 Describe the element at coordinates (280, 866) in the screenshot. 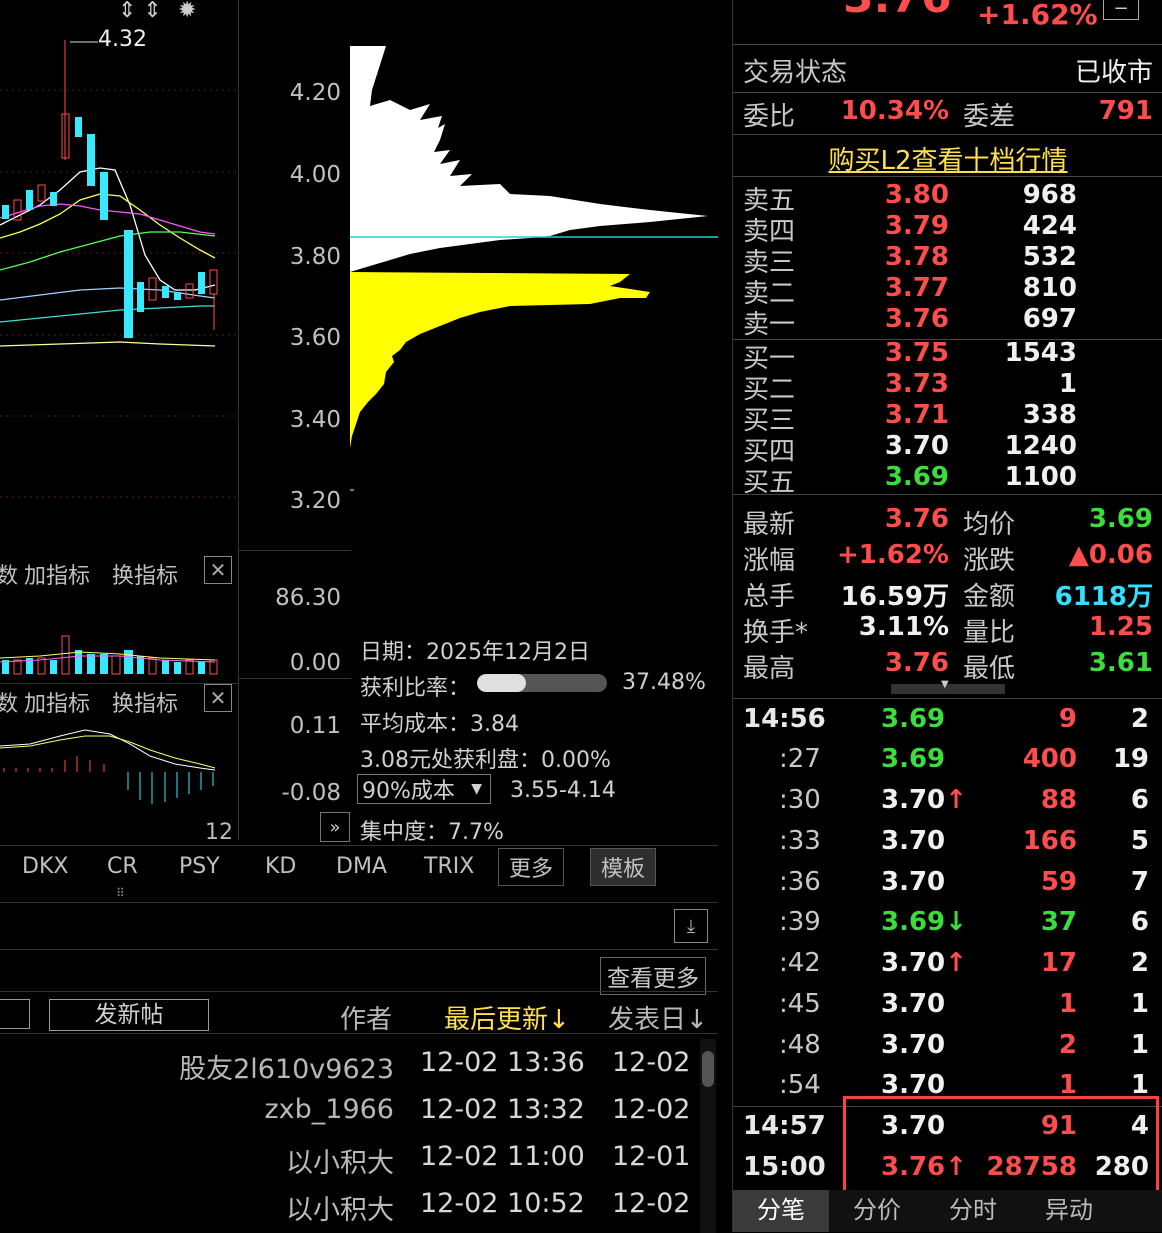

I see `tab-kd: KD` at that location.